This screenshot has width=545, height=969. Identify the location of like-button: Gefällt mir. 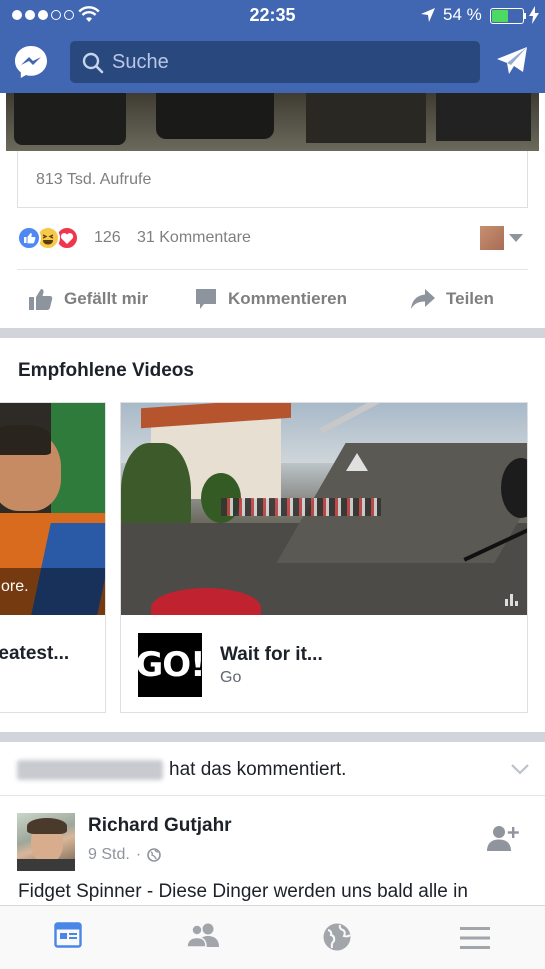
(88, 299).